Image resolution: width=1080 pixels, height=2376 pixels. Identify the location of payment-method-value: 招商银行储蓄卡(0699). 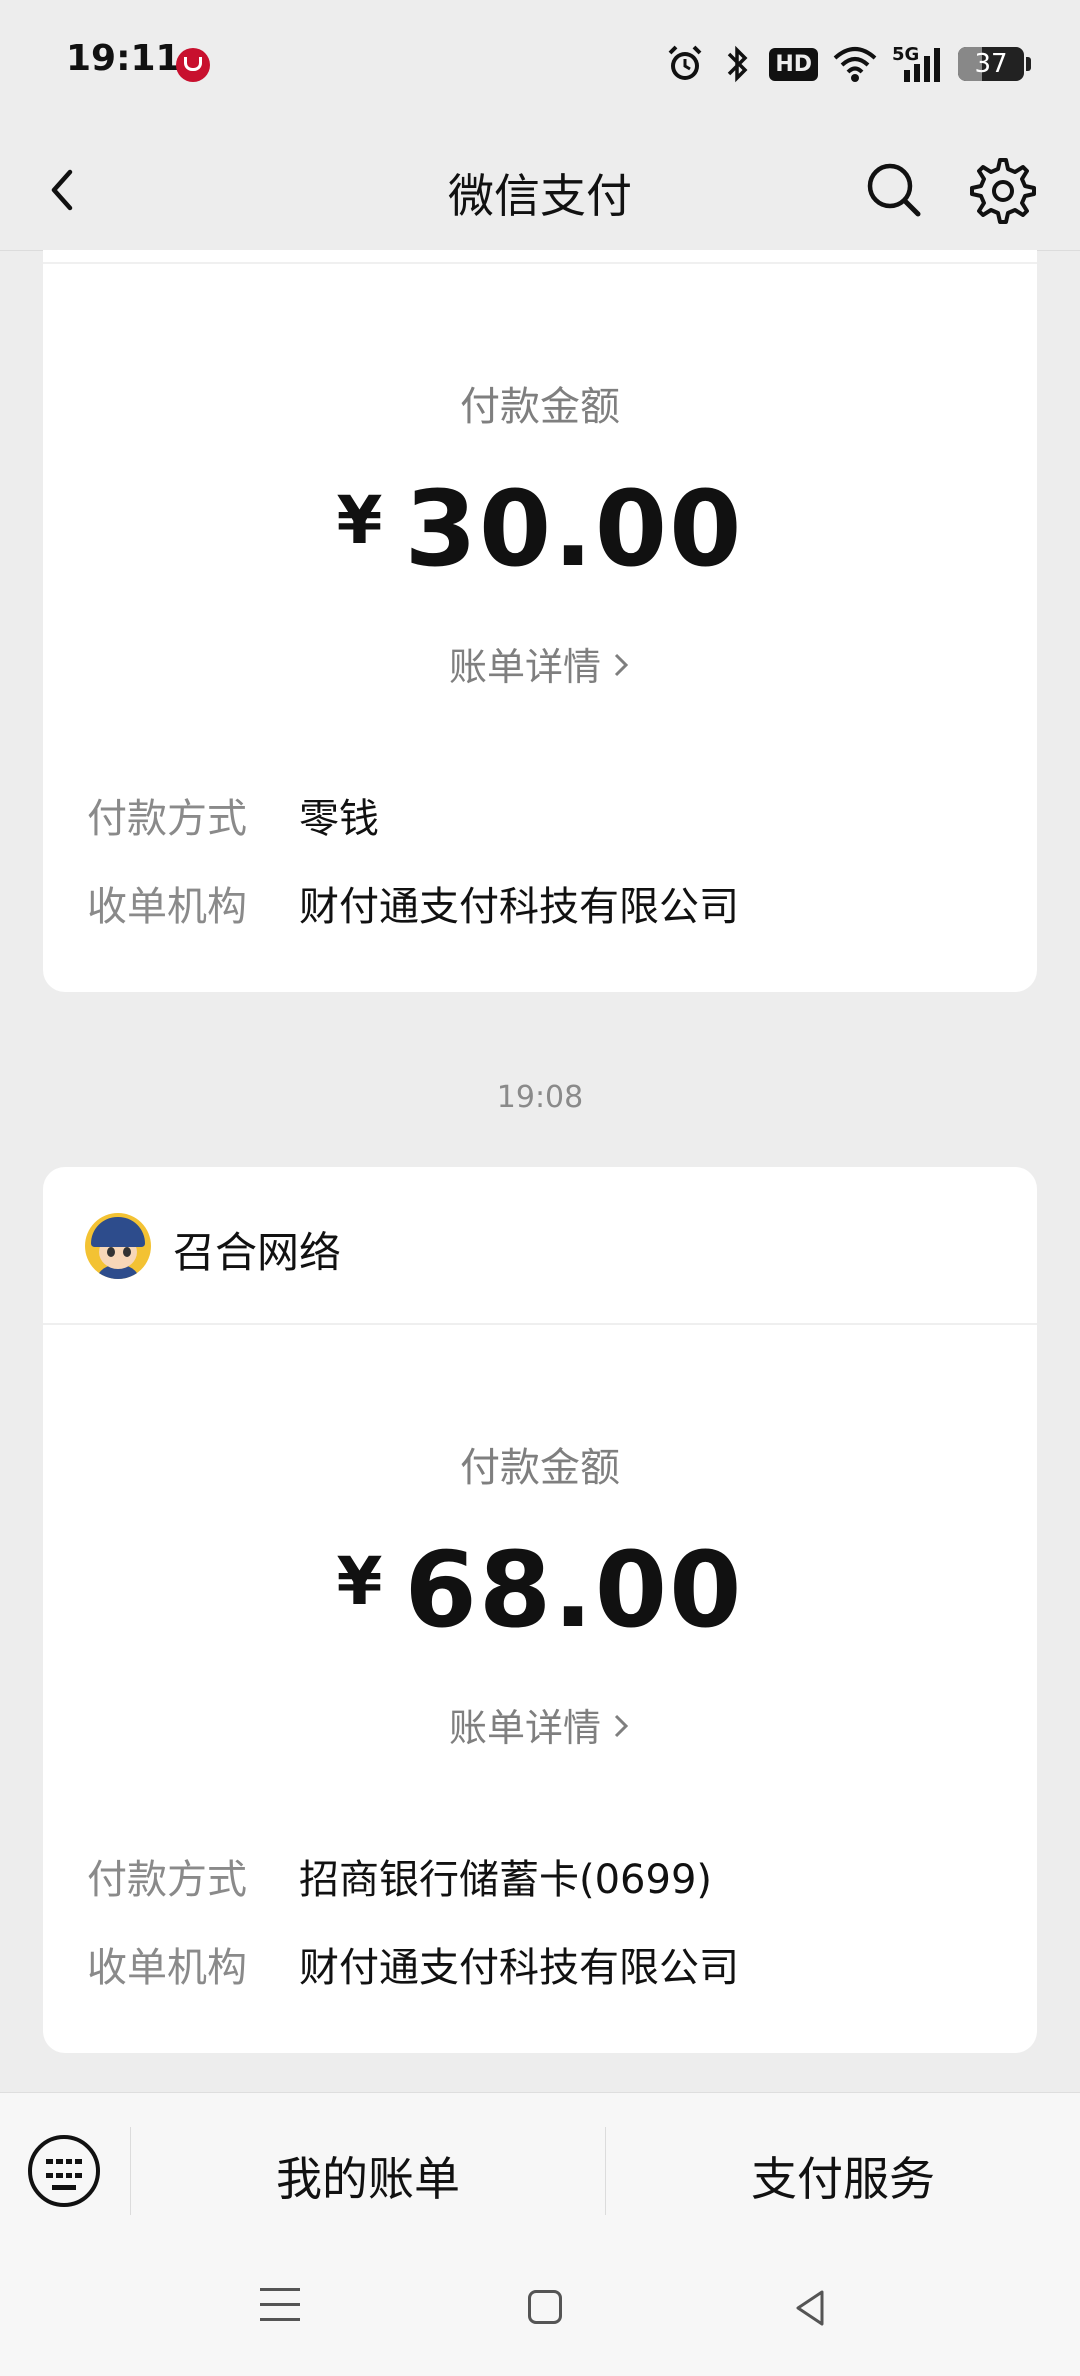
(506, 1880).